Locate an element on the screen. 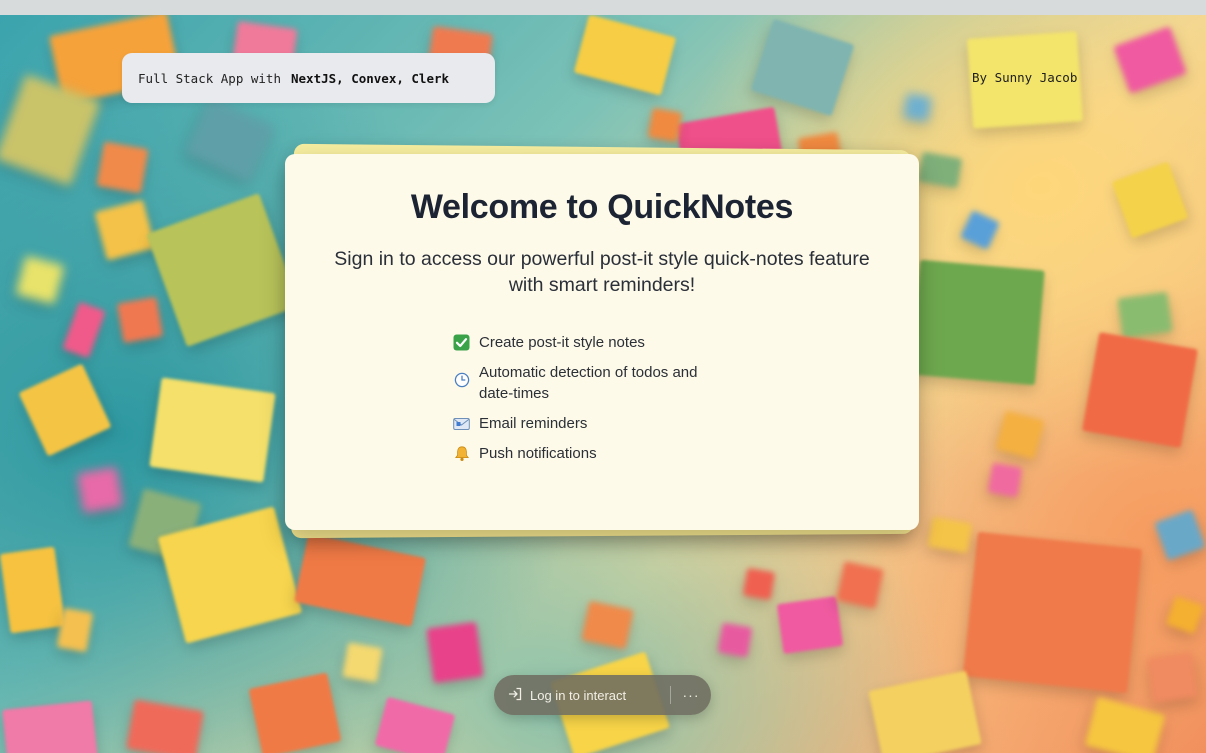  feature-item: Push notifications is located at coordinates (603, 453).